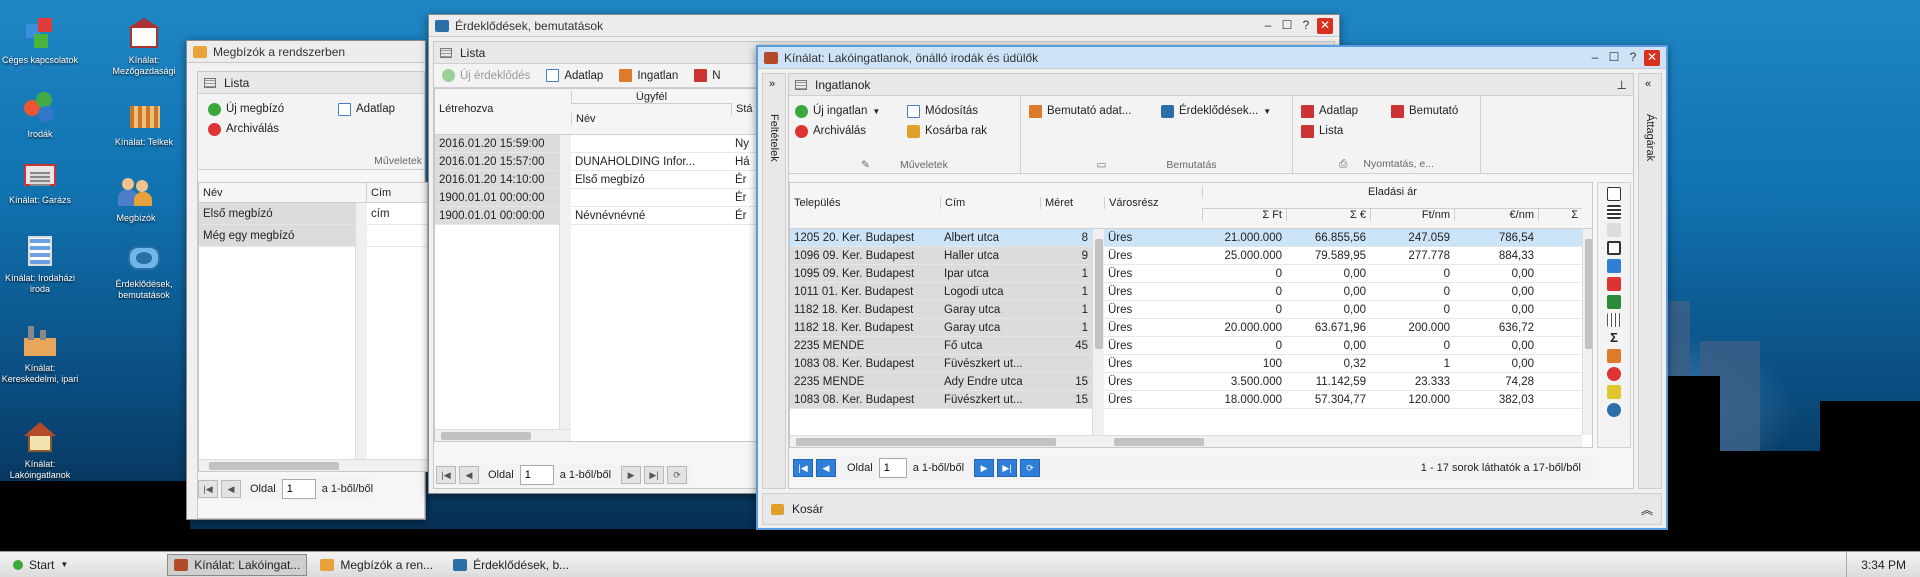 The image size is (1920, 577). I want to click on table-row: Még egy megbízó, so click(313, 236).